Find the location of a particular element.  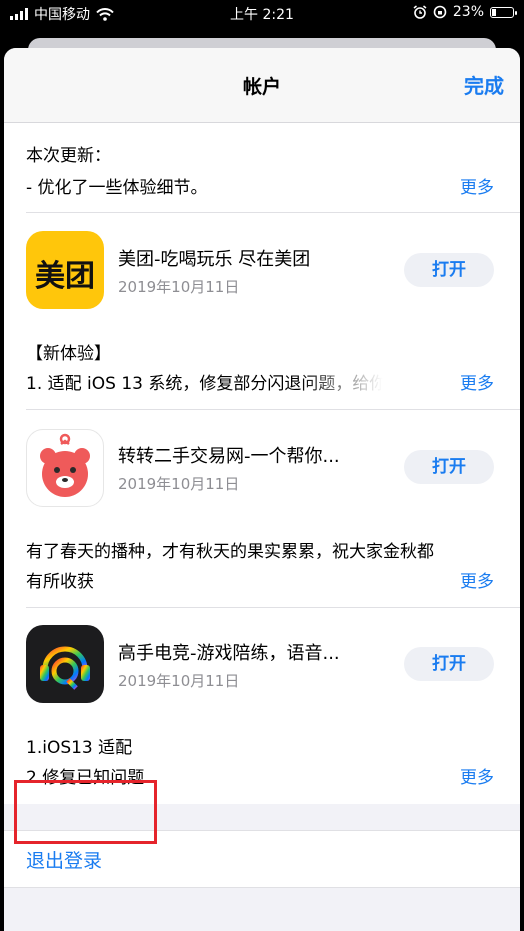

highlight-box is located at coordinates (85, 812).